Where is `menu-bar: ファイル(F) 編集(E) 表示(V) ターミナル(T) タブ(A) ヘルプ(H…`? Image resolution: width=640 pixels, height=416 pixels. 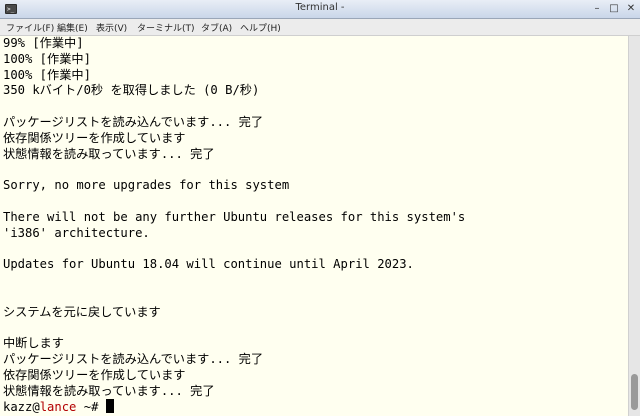
menu-bar: ファイル(F) 編集(E) 表示(V) ターミナル(T) タブ(A) ヘルプ(H… is located at coordinates (320, 27).